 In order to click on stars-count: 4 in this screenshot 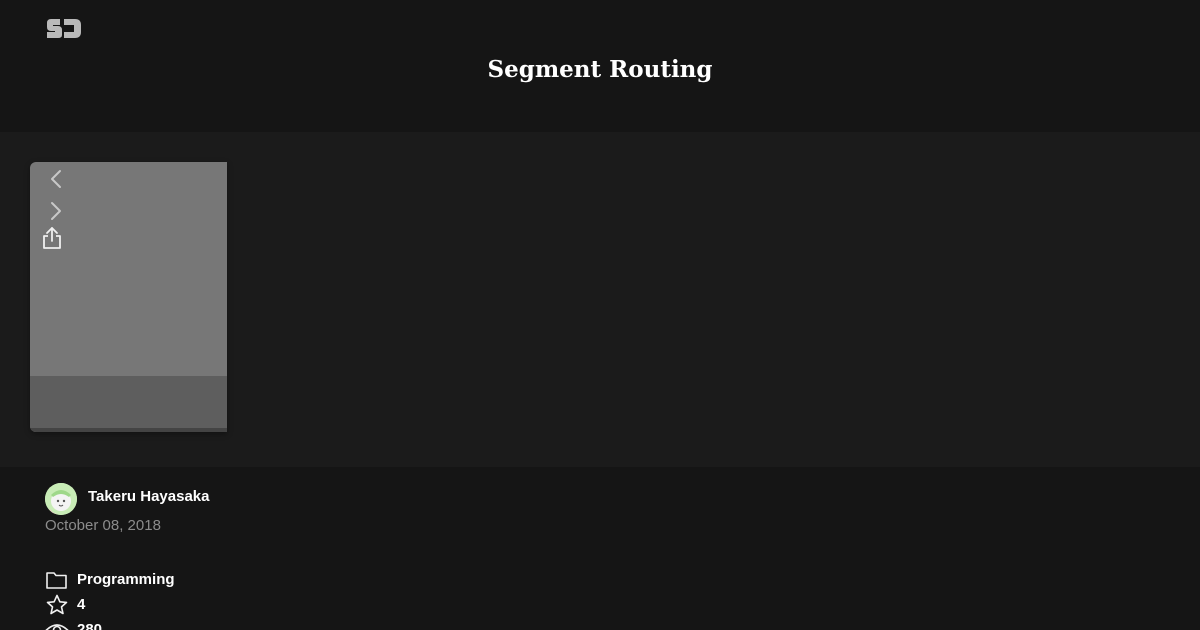, I will do `click(95, 605)`.